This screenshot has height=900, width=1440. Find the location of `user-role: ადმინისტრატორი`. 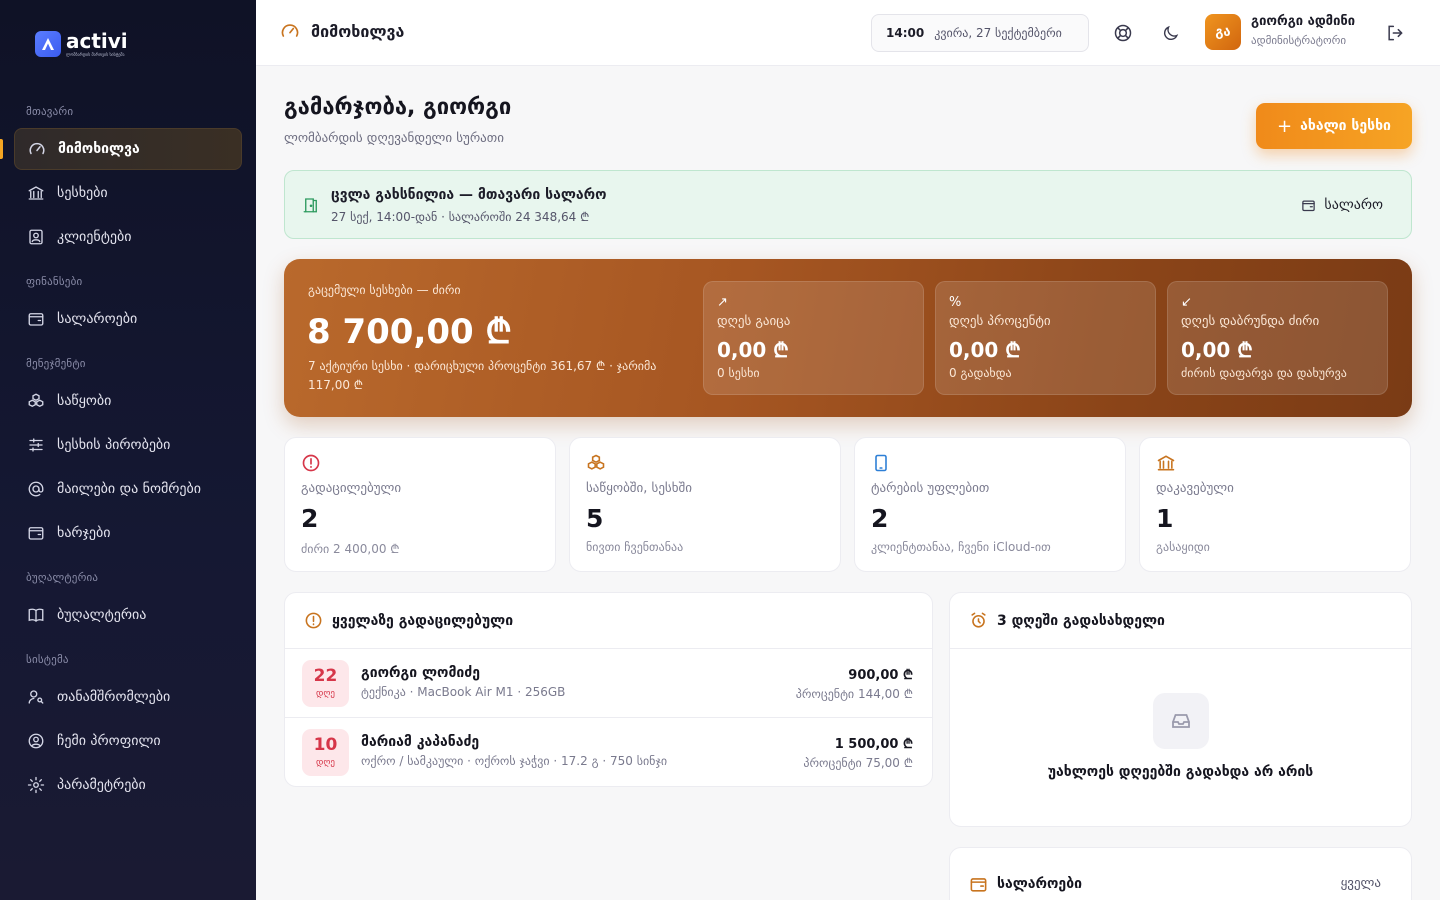

user-role: ადმინისტრატორი is located at coordinates (1299, 40).